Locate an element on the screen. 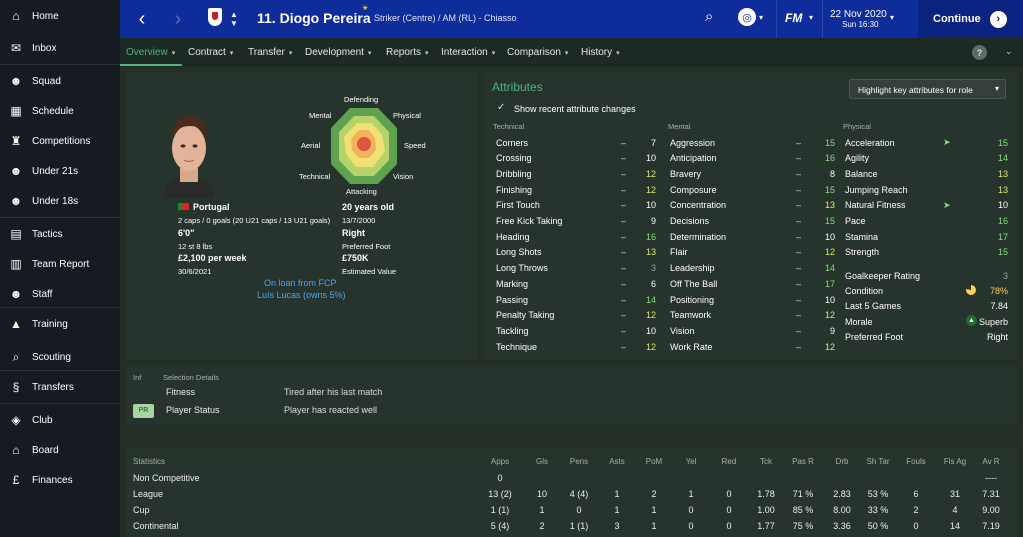 The image size is (1023, 537). loan-owner-link: Luís Lucas (owns 5%) is located at coordinates (301, 295).